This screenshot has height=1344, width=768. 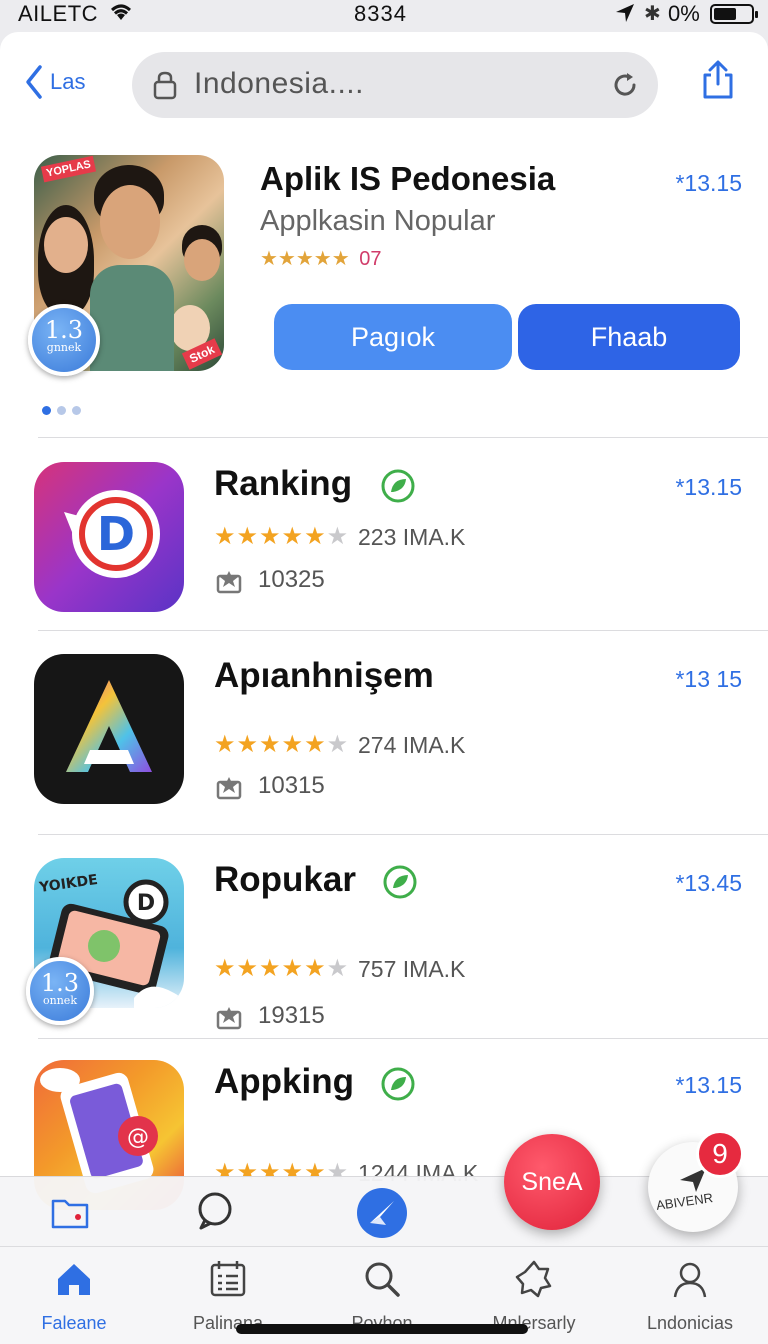 What do you see at coordinates (652, 14) in the screenshot?
I see `bluetooth-icon: ✱` at bounding box center [652, 14].